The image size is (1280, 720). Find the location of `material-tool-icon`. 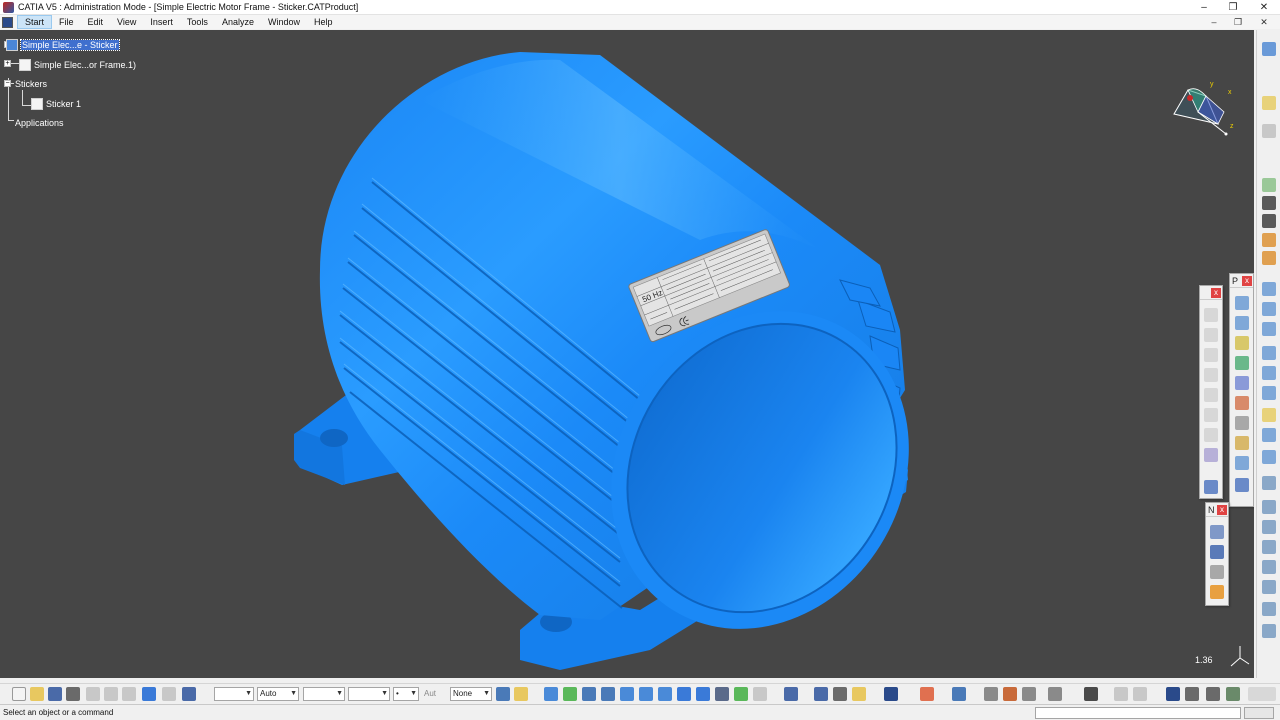

material-tool-icon is located at coordinates (1269, 240).